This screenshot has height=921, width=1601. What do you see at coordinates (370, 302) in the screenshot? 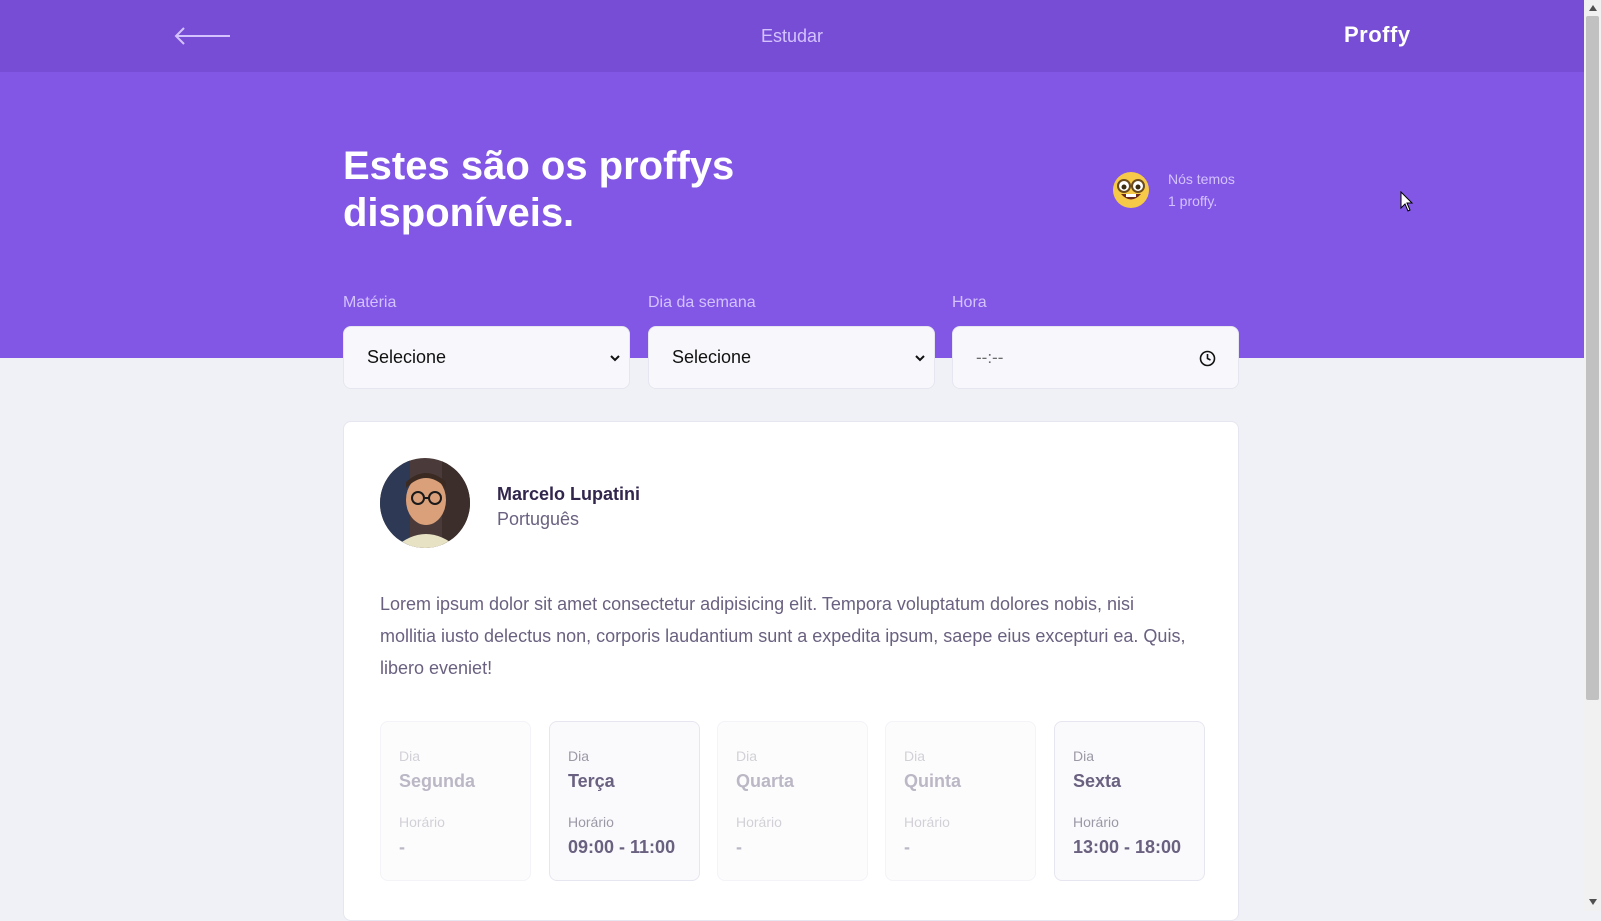
I see `subject-filter-label: Matéria` at bounding box center [370, 302].